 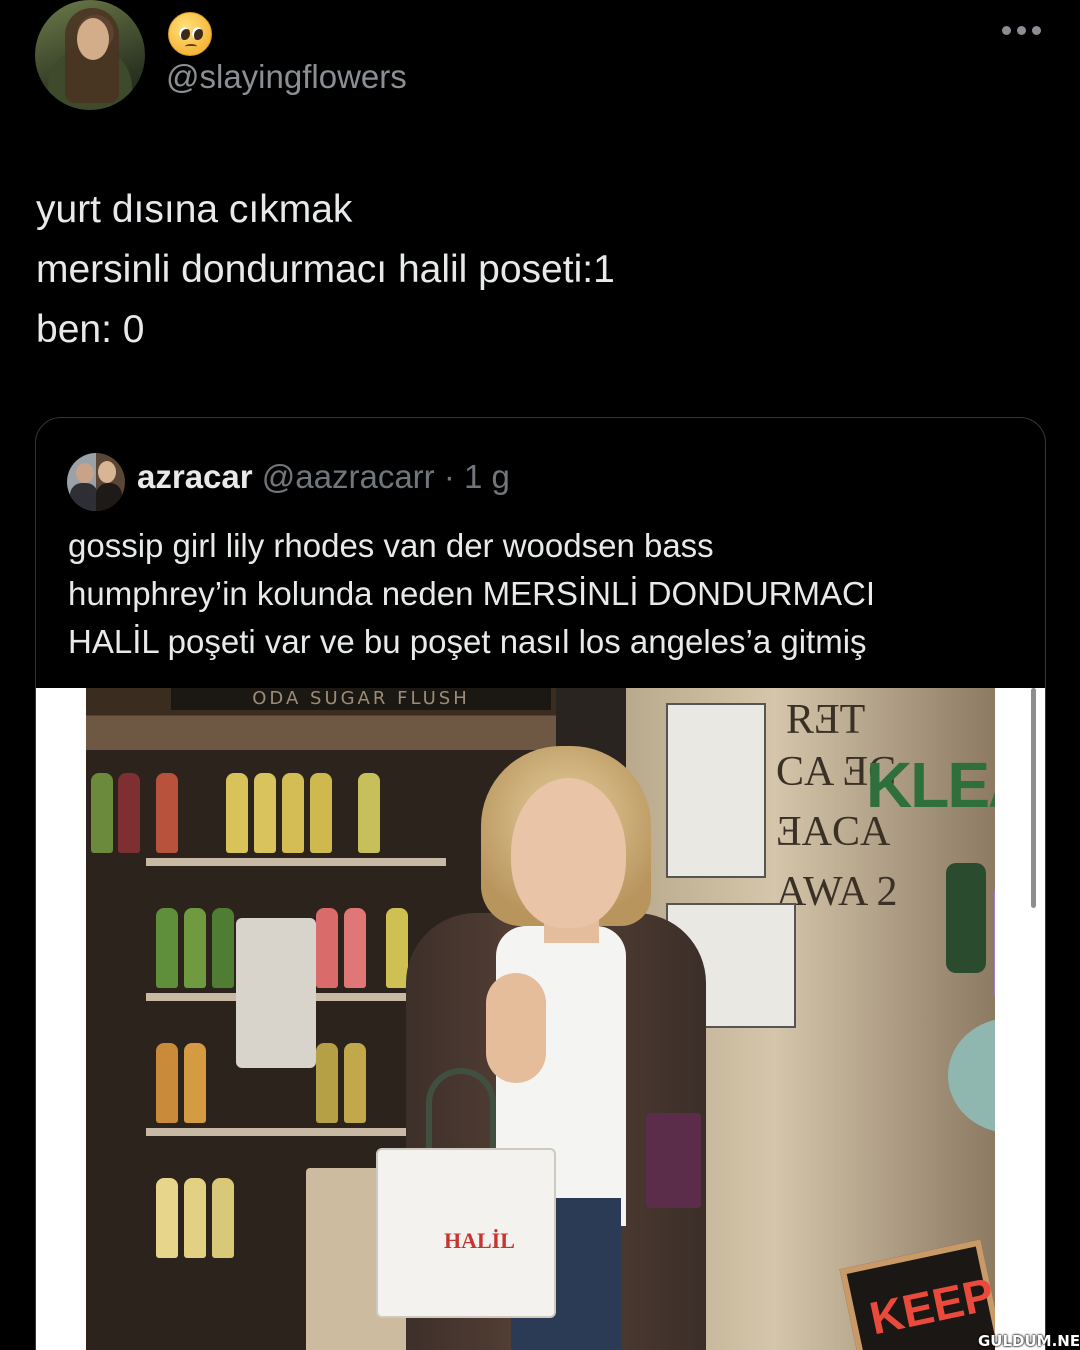 What do you see at coordinates (476, 476) in the screenshot?
I see `quoted-timestamp: · 1 g` at bounding box center [476, 476].